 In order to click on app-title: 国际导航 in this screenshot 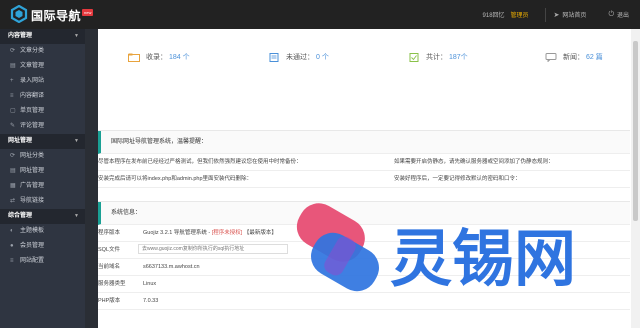, I will do `click(56, 16)`.